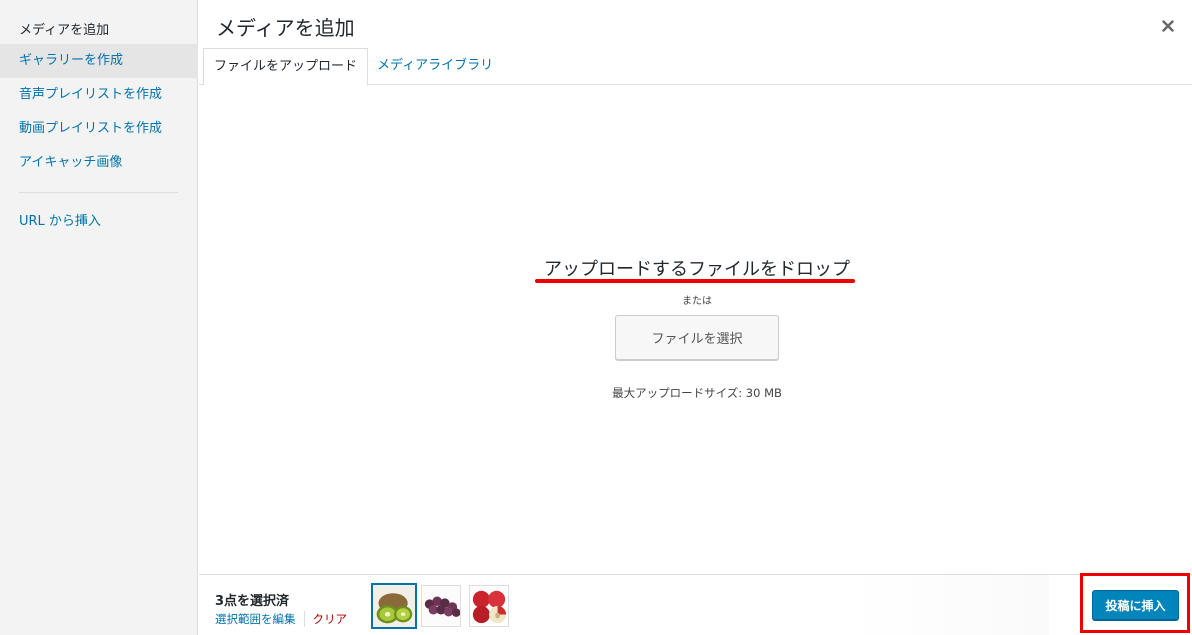  I want to click on sidebar-item-featured-image: アイキャッチ画像, so click(99, 163).